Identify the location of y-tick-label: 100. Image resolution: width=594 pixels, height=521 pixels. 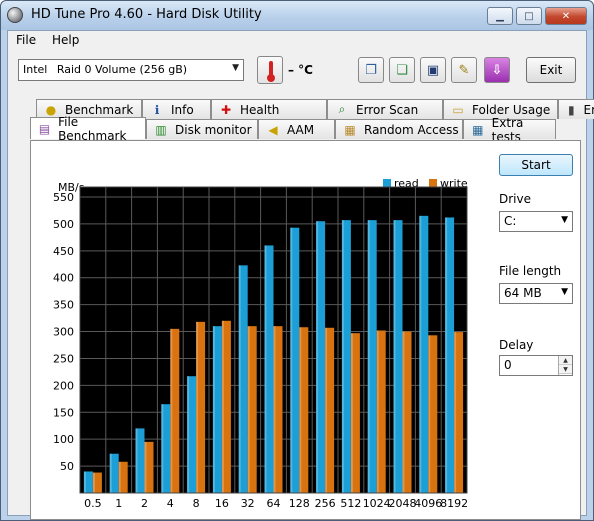
(63, 439).